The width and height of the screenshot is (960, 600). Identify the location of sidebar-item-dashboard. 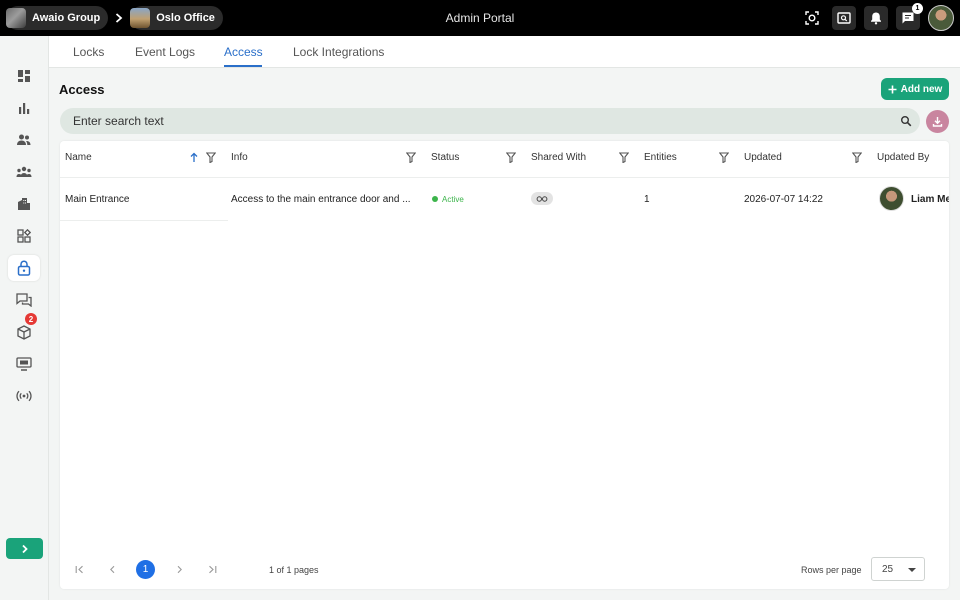
(24, 76).